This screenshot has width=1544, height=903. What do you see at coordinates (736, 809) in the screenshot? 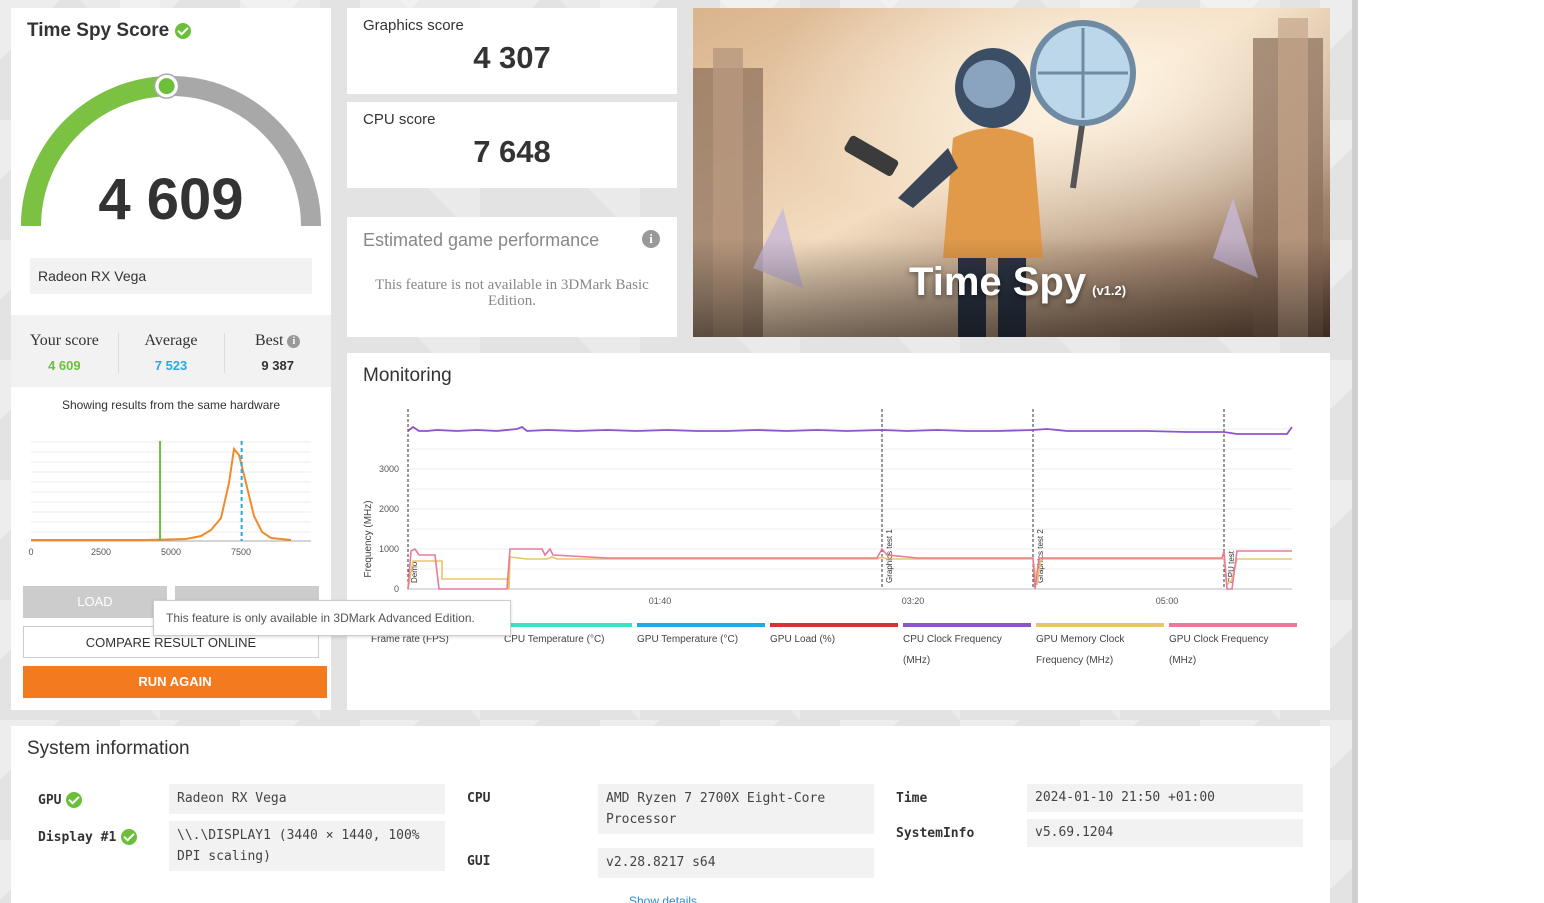
I see `cpu-value: AMD Ryzen 7 2700X Eight-Core Processor` at bounding box center [736, 809].